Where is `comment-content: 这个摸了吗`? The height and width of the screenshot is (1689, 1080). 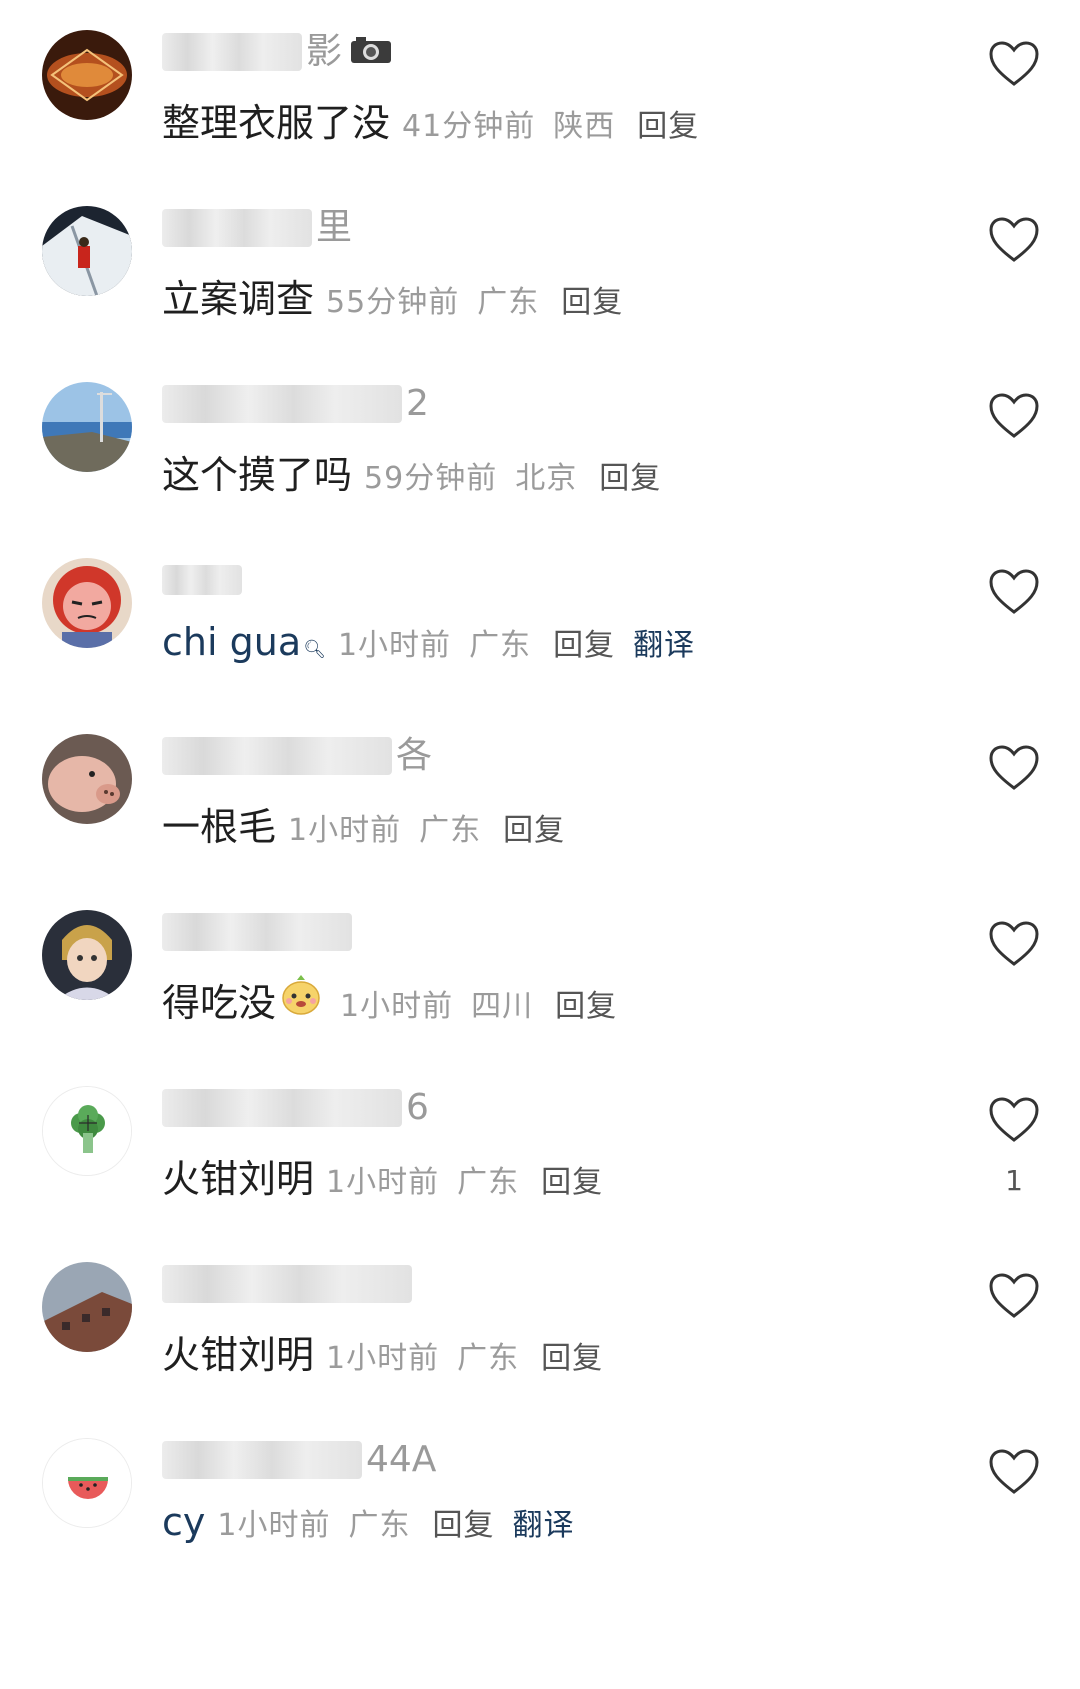
comment-content: 这个摸了吗 is located at coordinates (257, 475).